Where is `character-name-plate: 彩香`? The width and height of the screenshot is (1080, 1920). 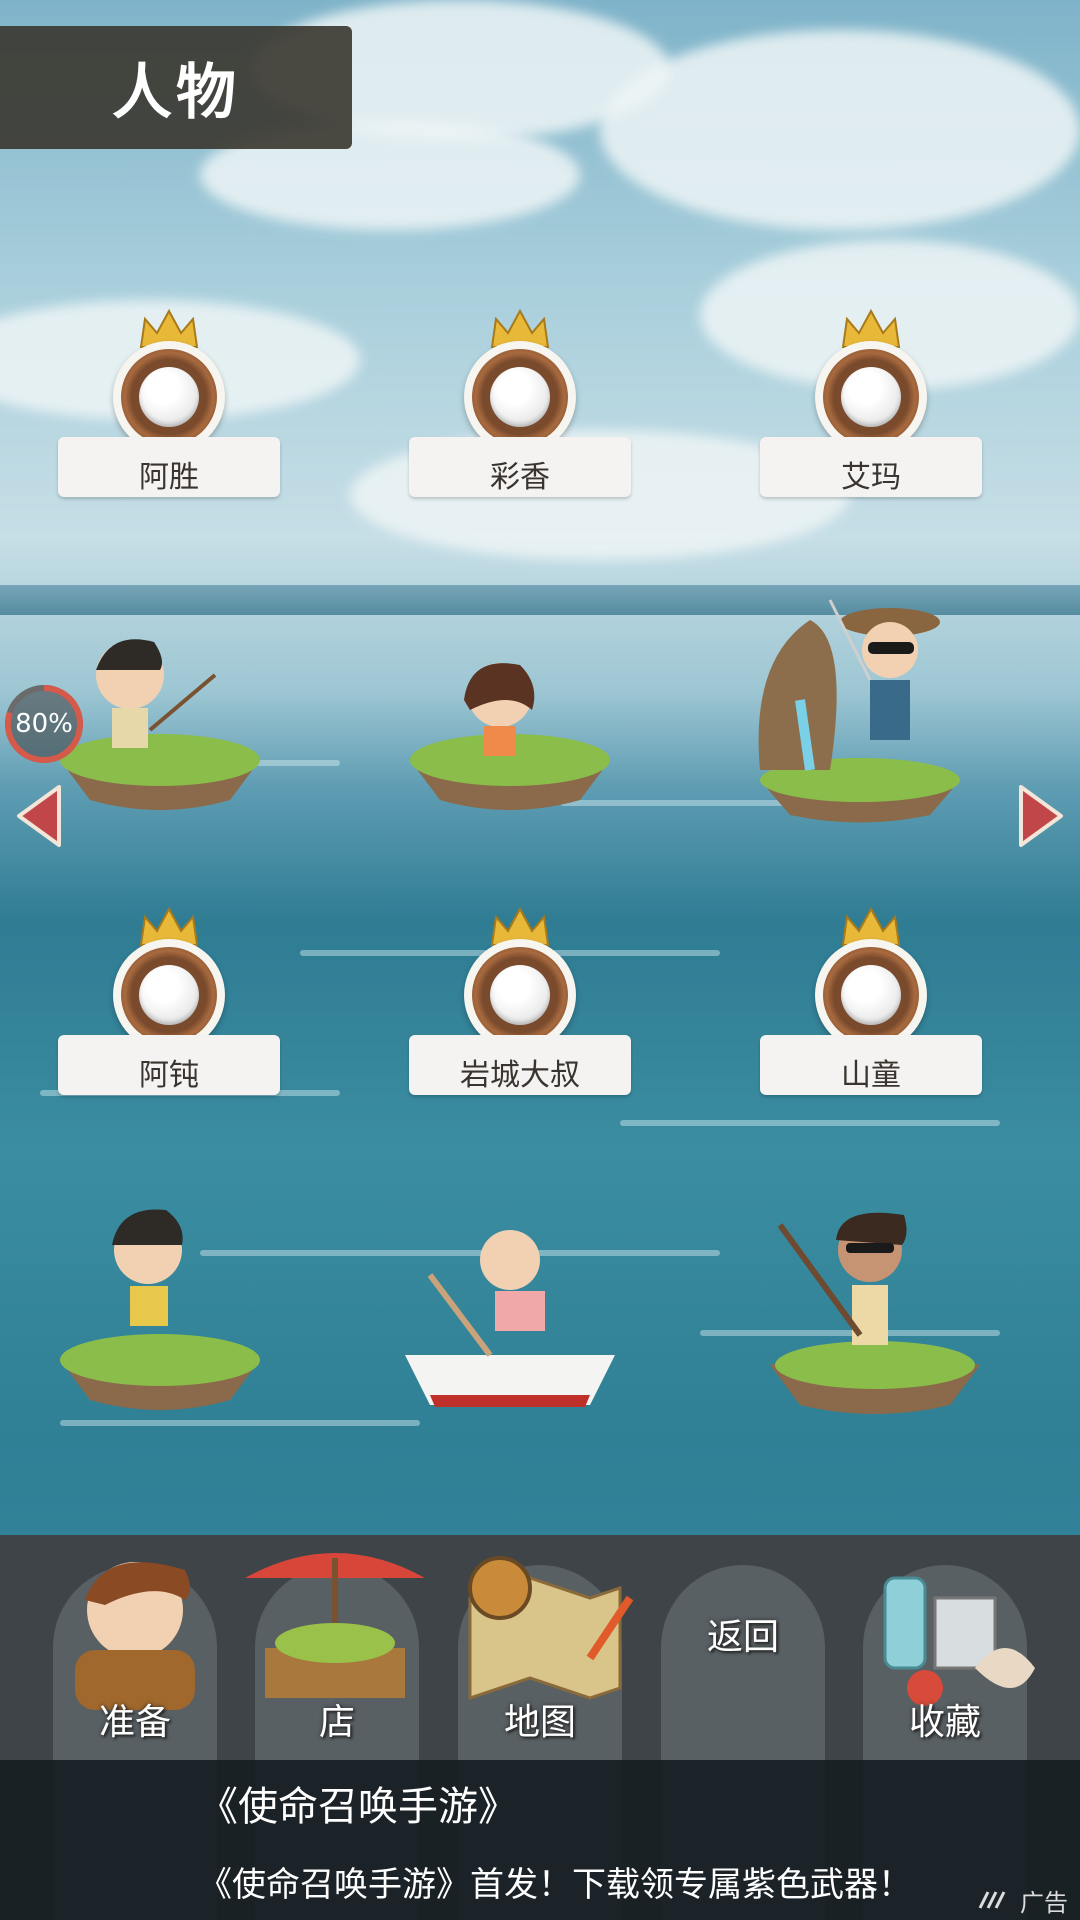
character-name-plate: 彩香 is located at coordinates (520, 467).